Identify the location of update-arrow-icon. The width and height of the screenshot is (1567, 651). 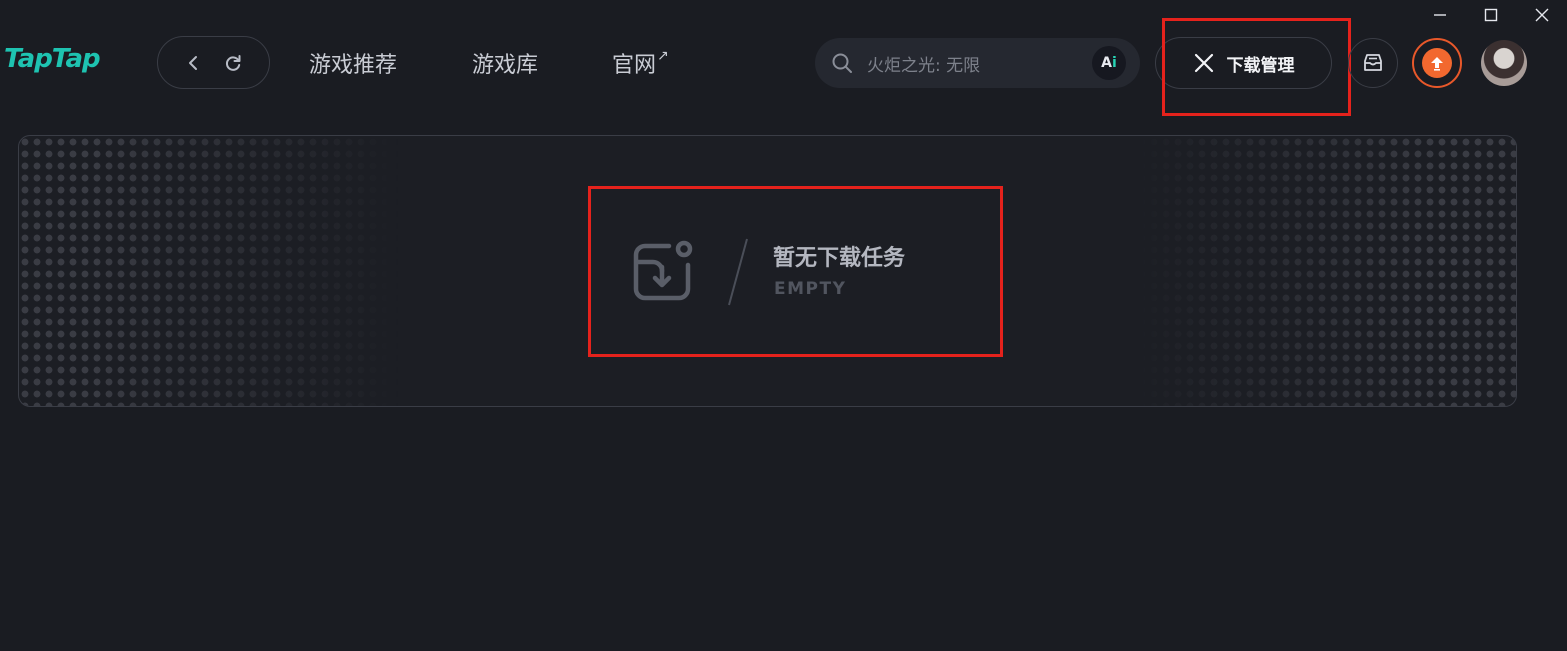
(1437, 64).